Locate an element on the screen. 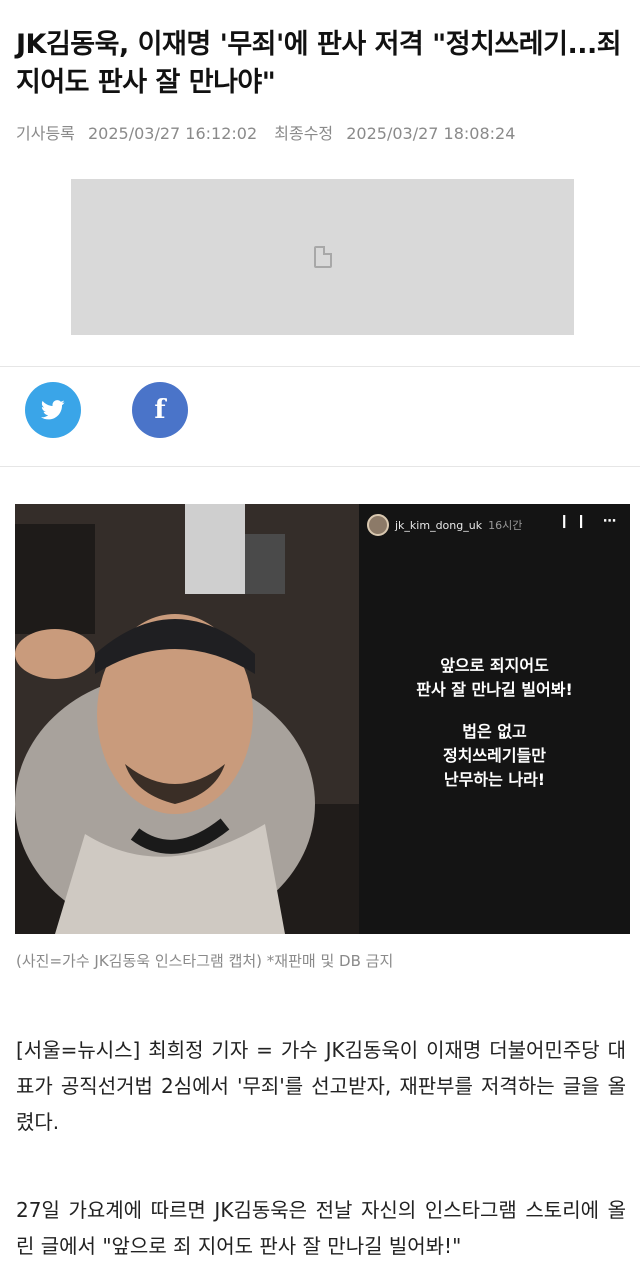 This screenshot has height=1280, width=640. story-header: jk_kim_dong_uk 16시간 is located at coordinates (444, 525).